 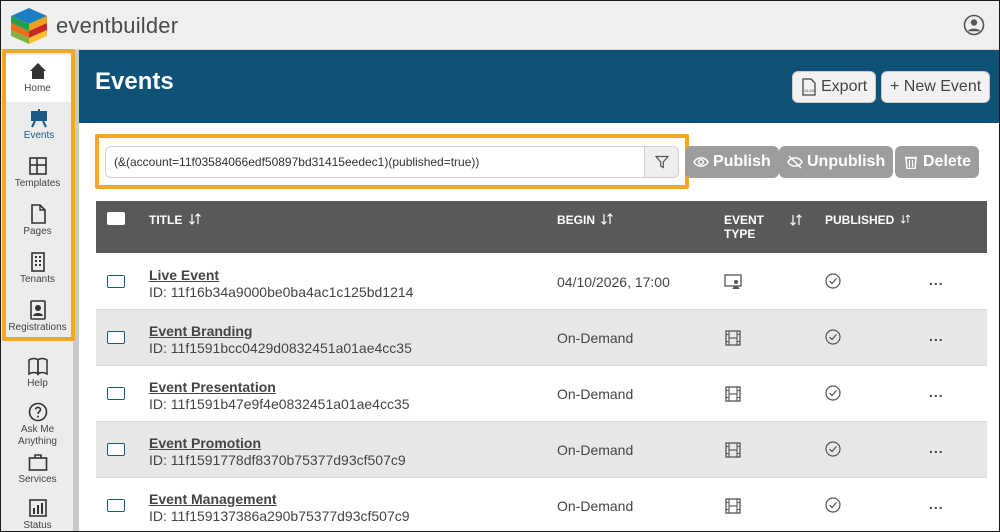 I want to click on new-event-button: + New Event, so click(x=936, y=87).